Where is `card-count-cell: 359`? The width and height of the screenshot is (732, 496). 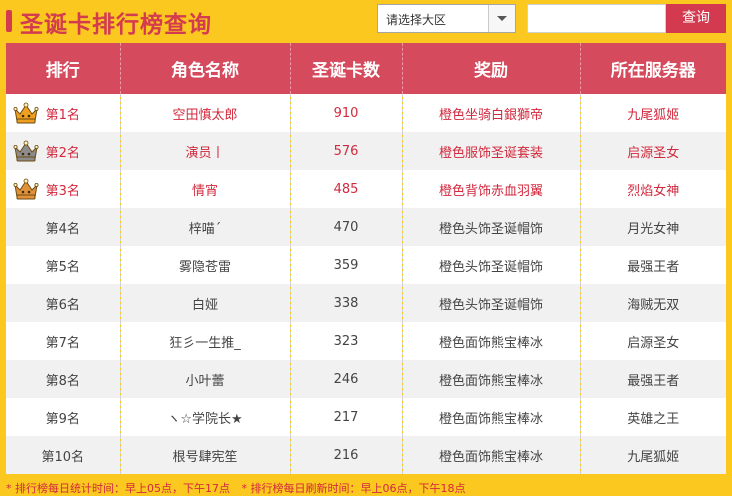
card-count-cell: 359 is located at coordinates (346, 265).